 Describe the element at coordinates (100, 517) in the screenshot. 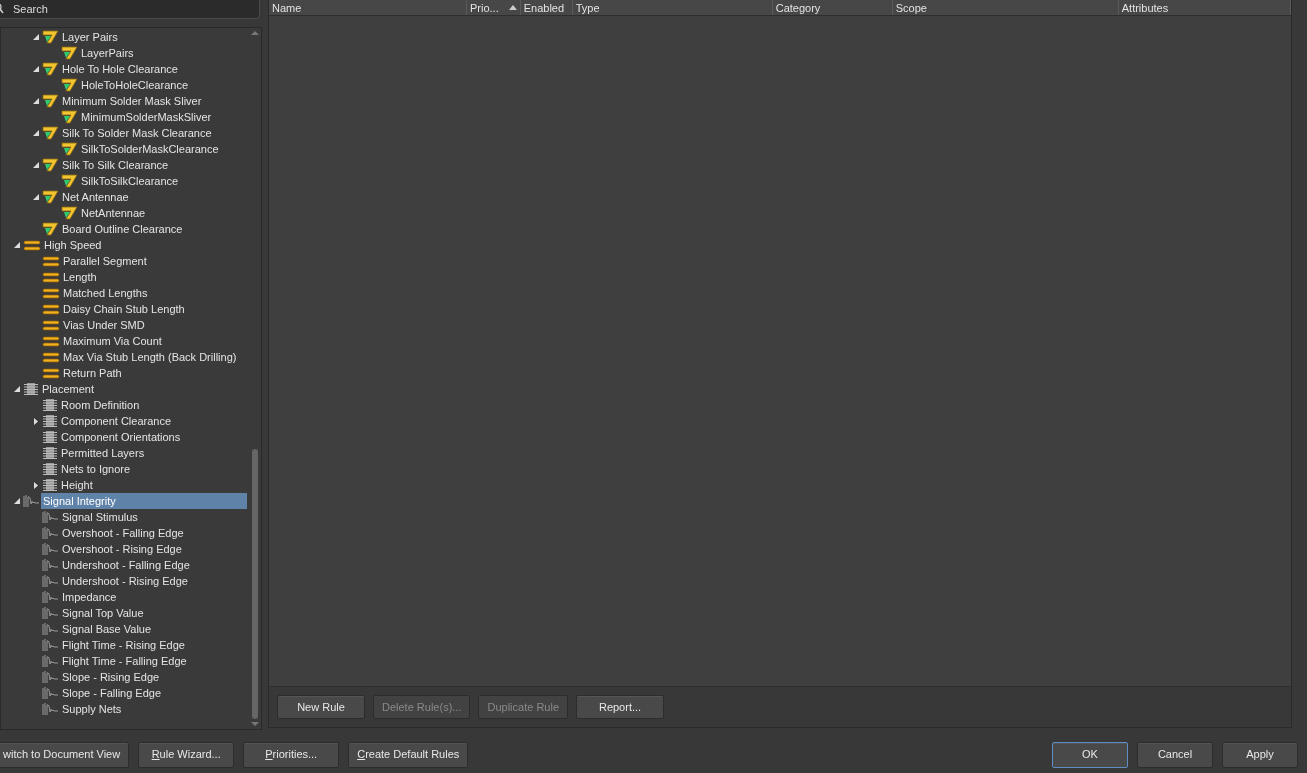

I see `tree-item: Signal Stimulus` at that location.